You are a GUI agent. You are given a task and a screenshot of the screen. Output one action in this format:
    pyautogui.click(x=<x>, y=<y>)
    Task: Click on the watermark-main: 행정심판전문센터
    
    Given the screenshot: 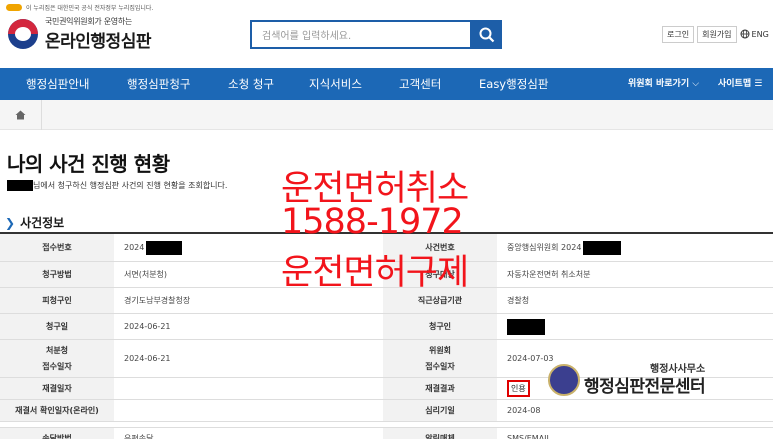 What is the action you would take?
    pyautogui.click(x=645, y=387)
    